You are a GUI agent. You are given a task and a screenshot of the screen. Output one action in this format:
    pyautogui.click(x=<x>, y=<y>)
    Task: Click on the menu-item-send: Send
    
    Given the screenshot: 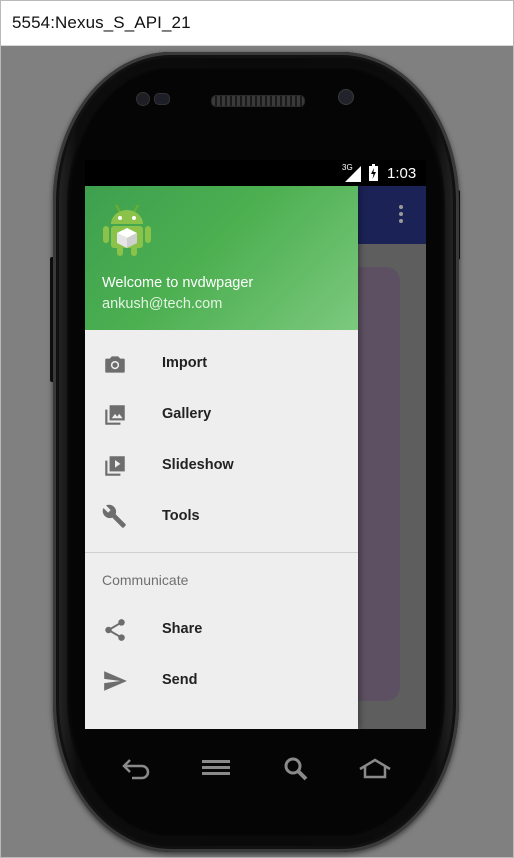 What is the action you would take?
    pyautogui.click(x=221, y=680)
    